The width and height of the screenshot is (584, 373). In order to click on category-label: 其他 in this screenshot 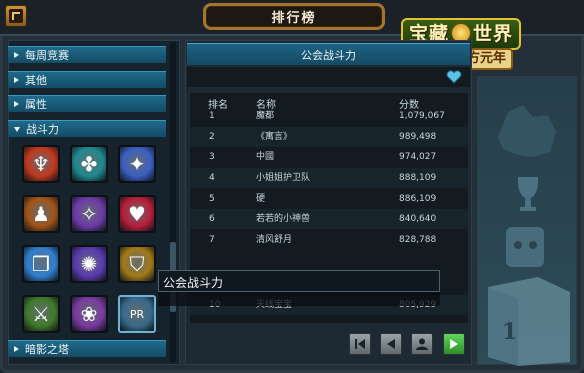, I will do `click(36, 80)`.